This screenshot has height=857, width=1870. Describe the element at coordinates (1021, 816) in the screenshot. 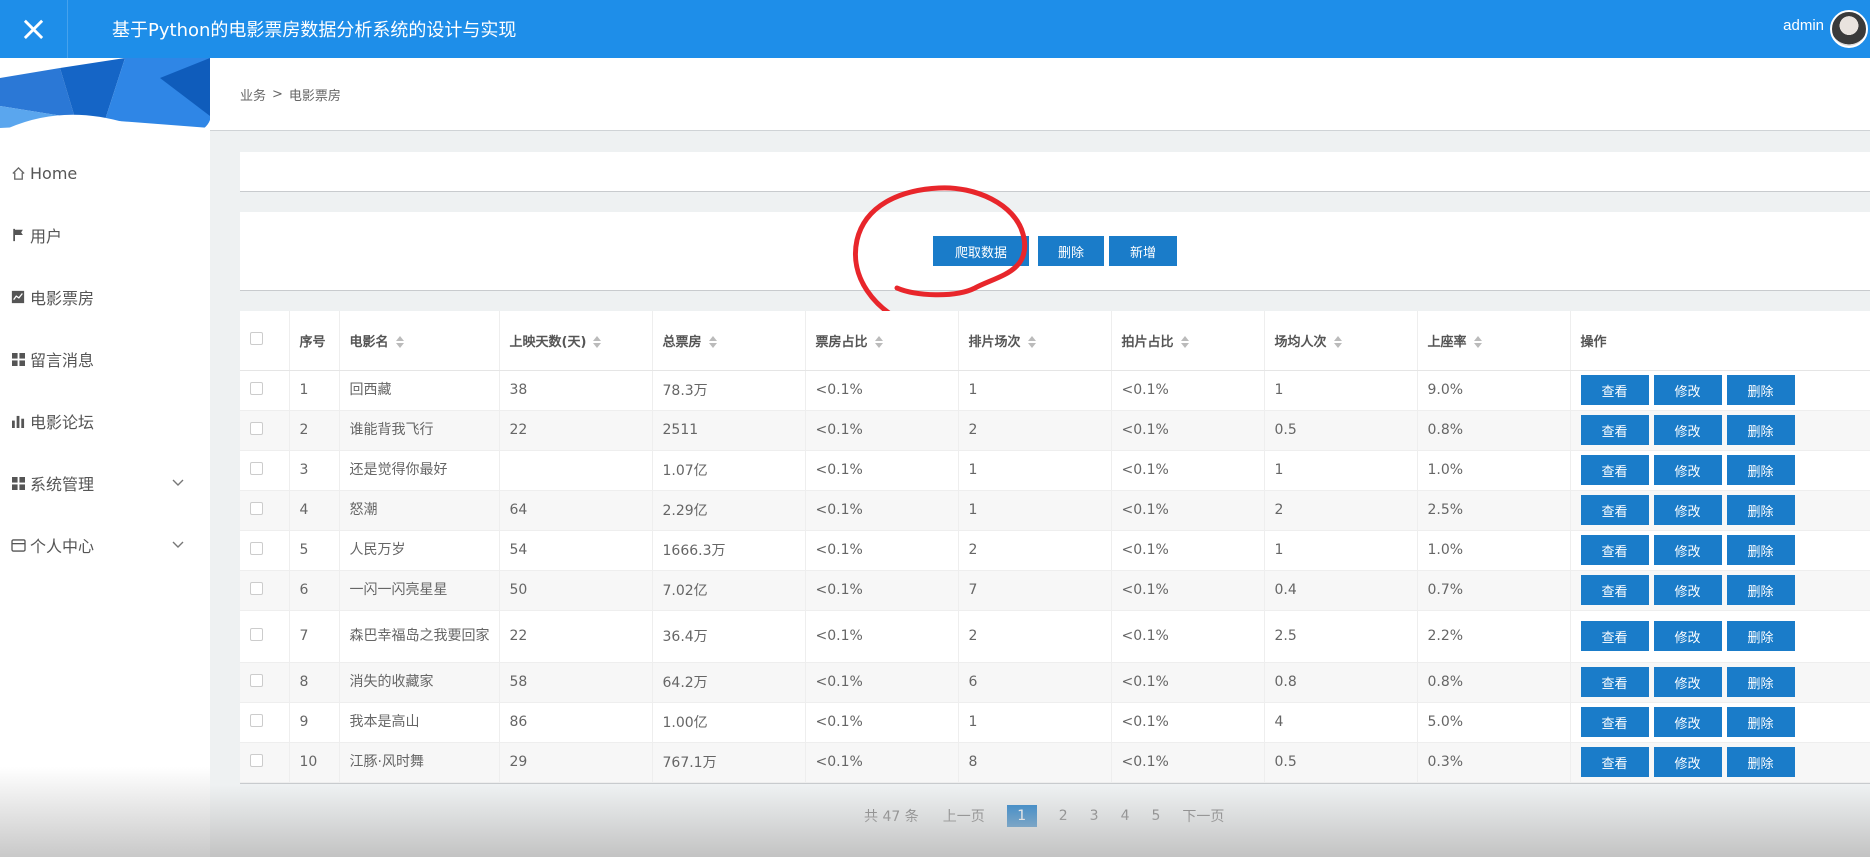

I see `pagination-page-current: 1` at that location.